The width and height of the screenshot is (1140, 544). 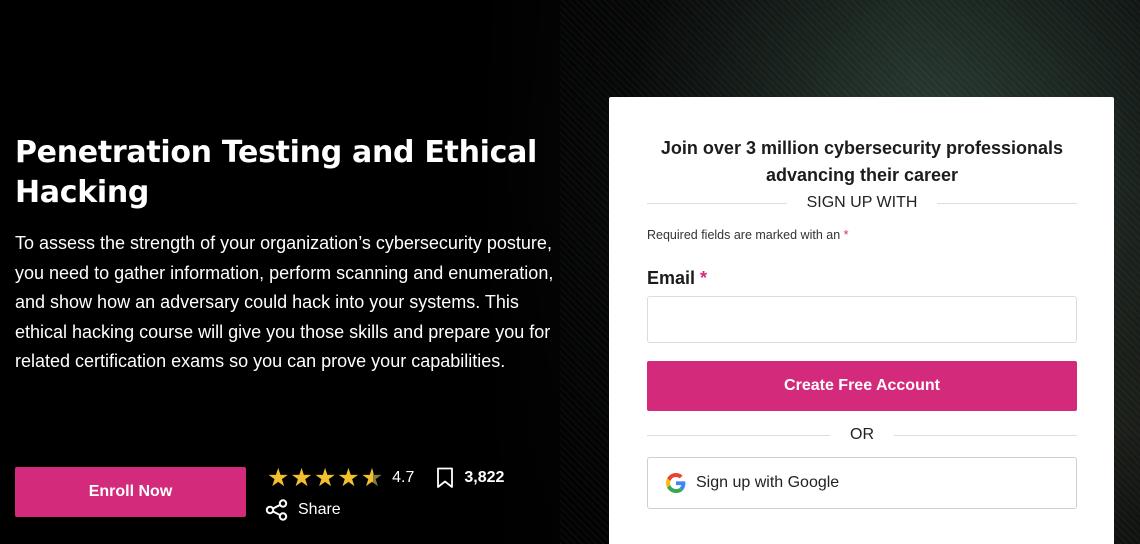 What do you see at coordinates (403, 477) in the screenshot?
I see `rating-value: 4.7` at bounding box center [403, 477].